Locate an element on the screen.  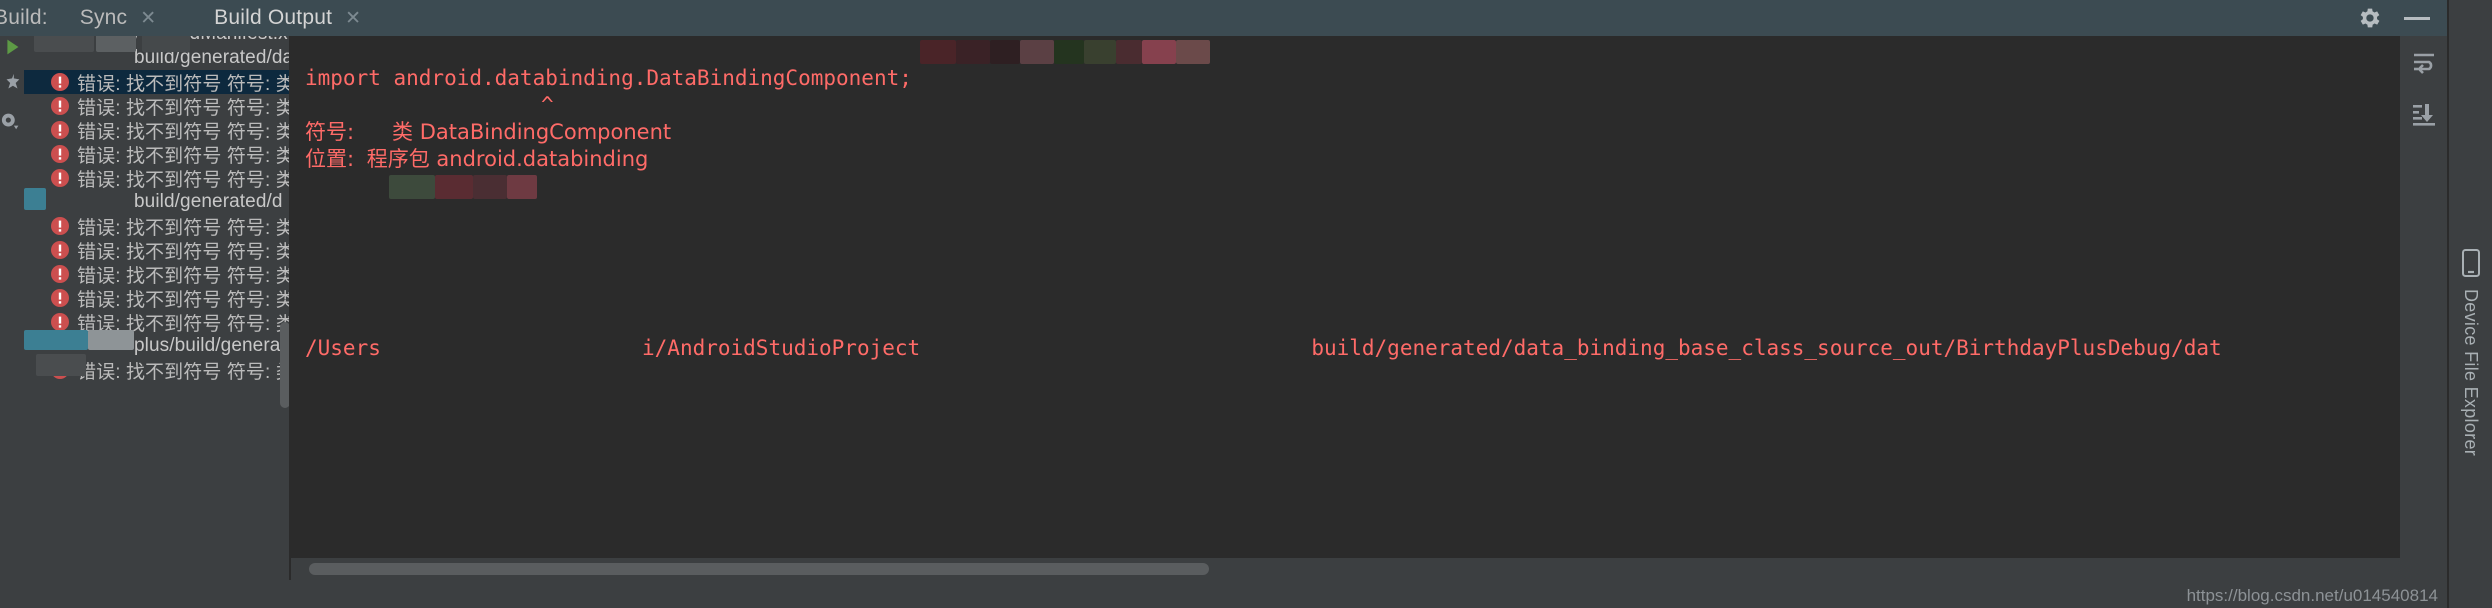
tab-build-output-label: Build Output is located at coordinates (273, 17).